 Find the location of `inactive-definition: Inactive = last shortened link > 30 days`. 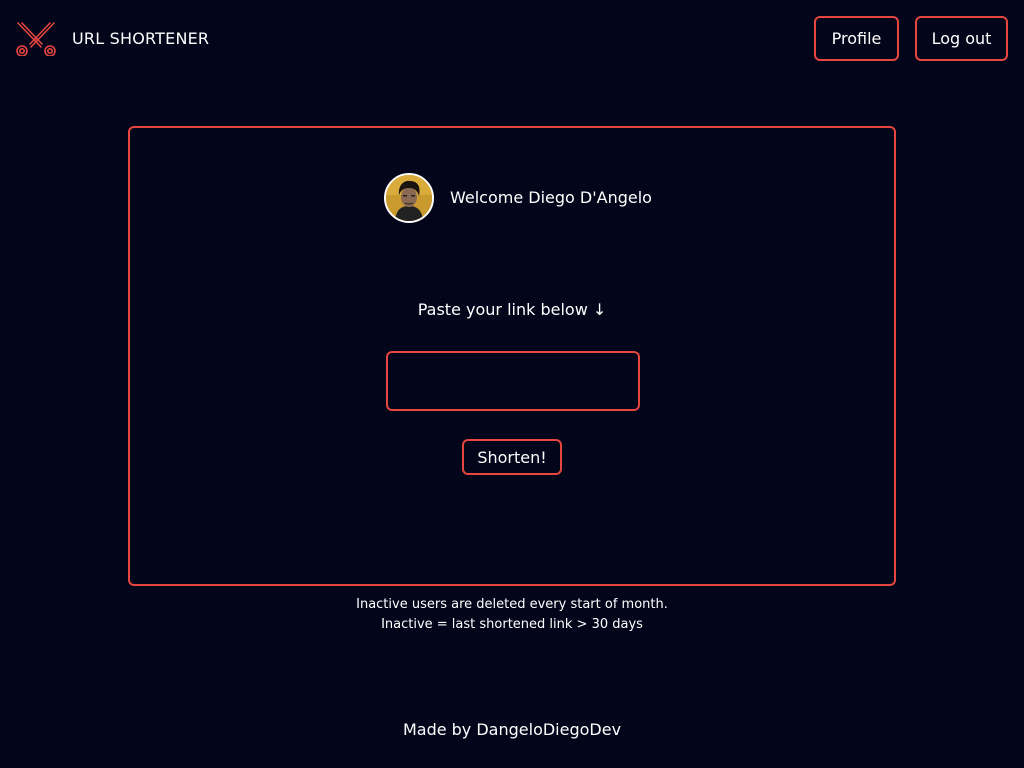

inactive-definition: Inactive = last shortened link > 30 days is located at coordinates (512, 624).